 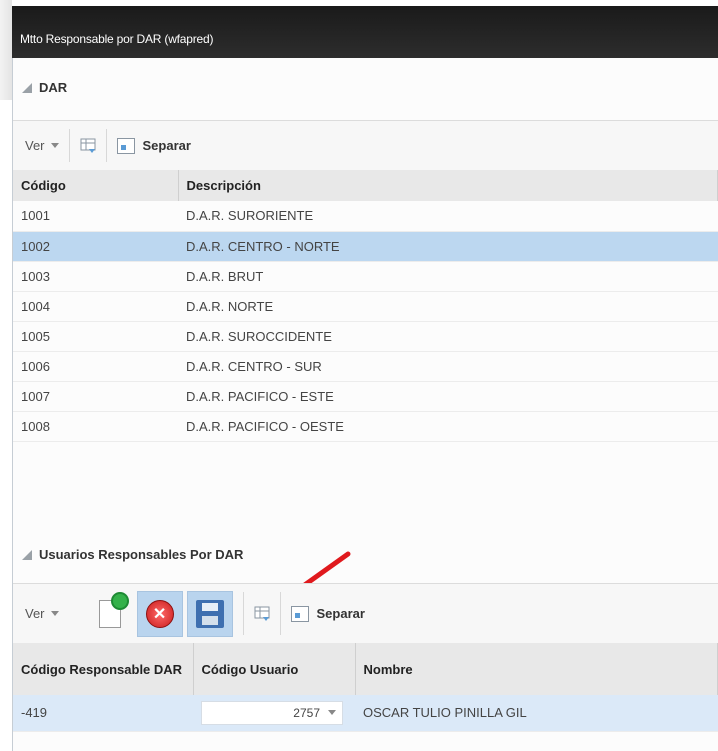 What do you see at coordinates (95, 366) in the screenshot?
I see `row-code: 1006` at bounding box center [95, 366].